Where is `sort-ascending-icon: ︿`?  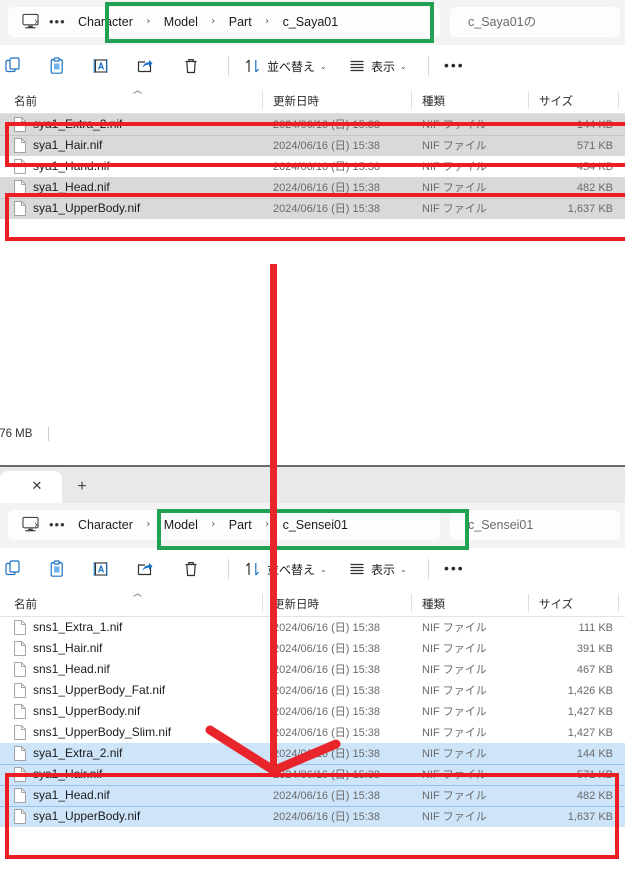
sort-ascending-icon: ︿ is located at coordinates (138, 594).